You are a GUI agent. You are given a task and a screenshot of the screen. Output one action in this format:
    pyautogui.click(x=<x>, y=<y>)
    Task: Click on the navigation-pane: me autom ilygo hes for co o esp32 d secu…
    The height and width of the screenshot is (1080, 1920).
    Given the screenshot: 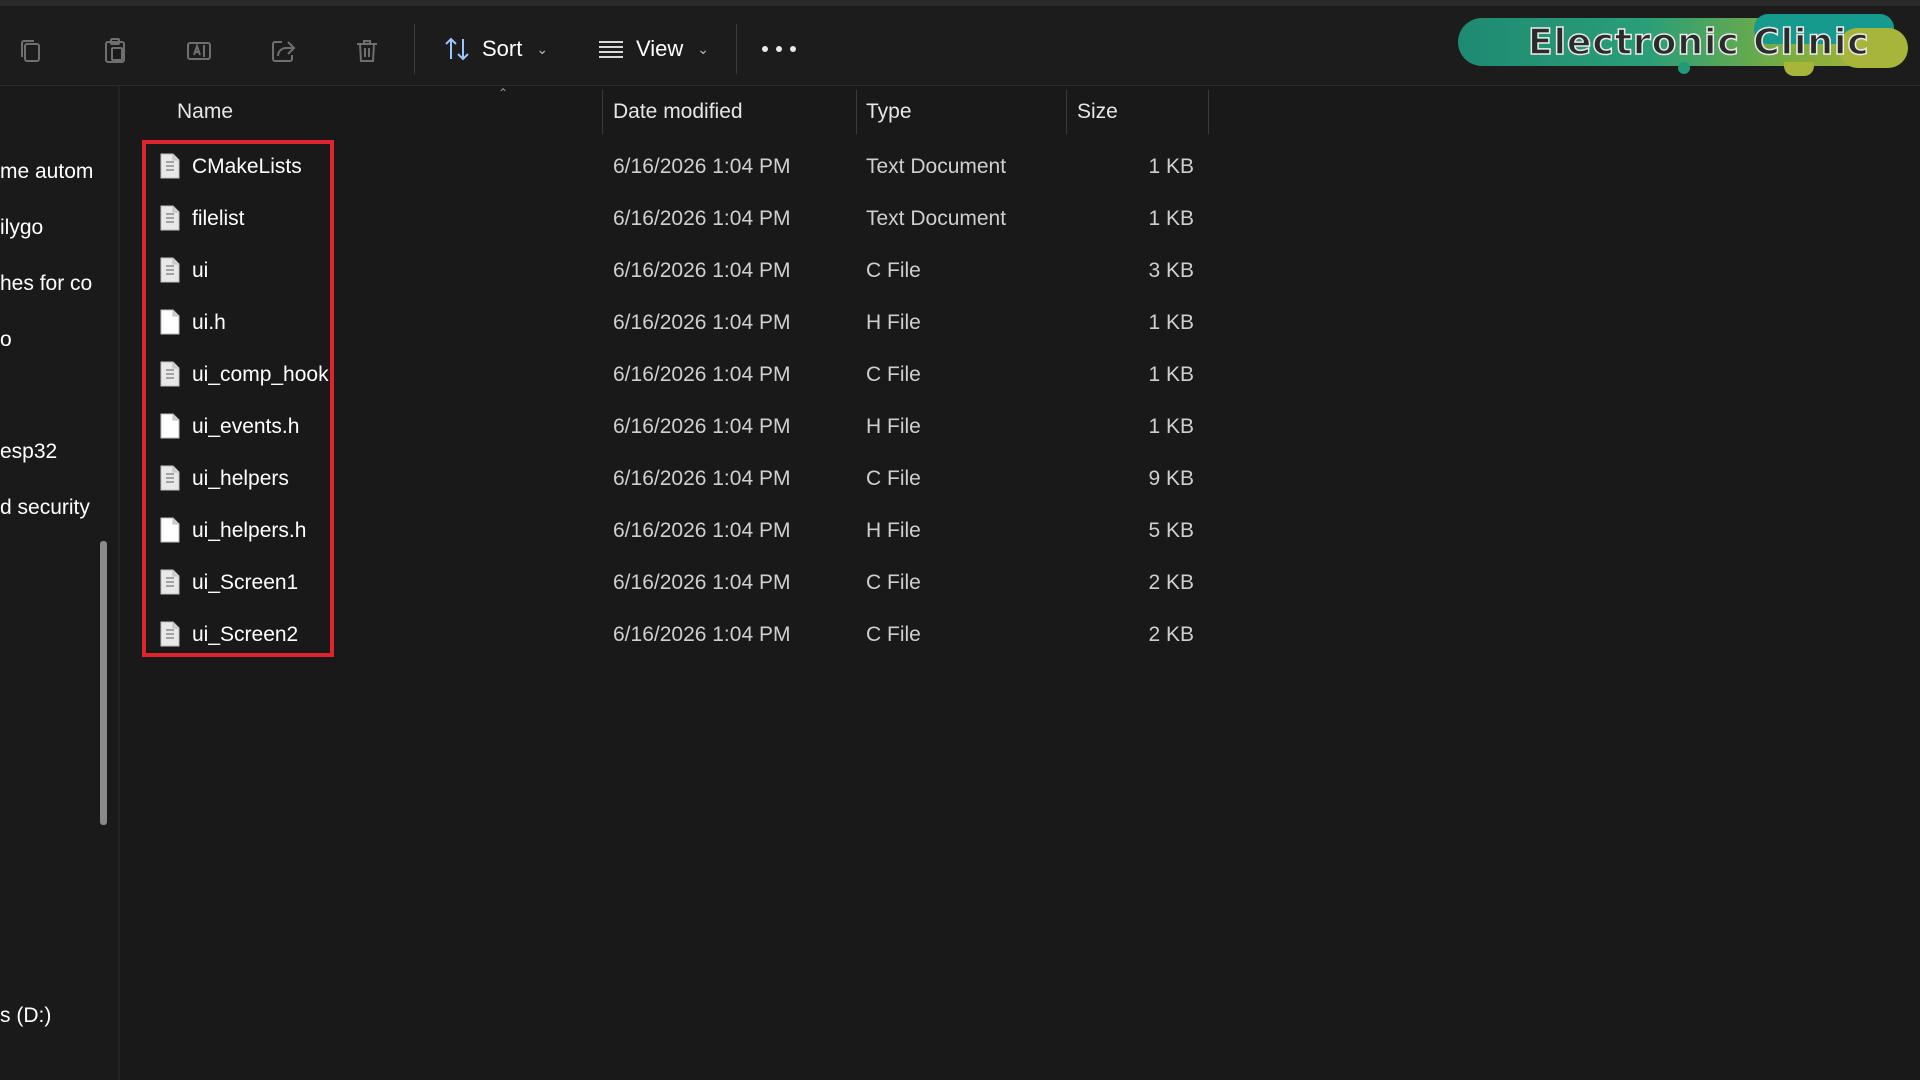 What is the action you would take?
    pyautogui.click(x=60, y=583)
    